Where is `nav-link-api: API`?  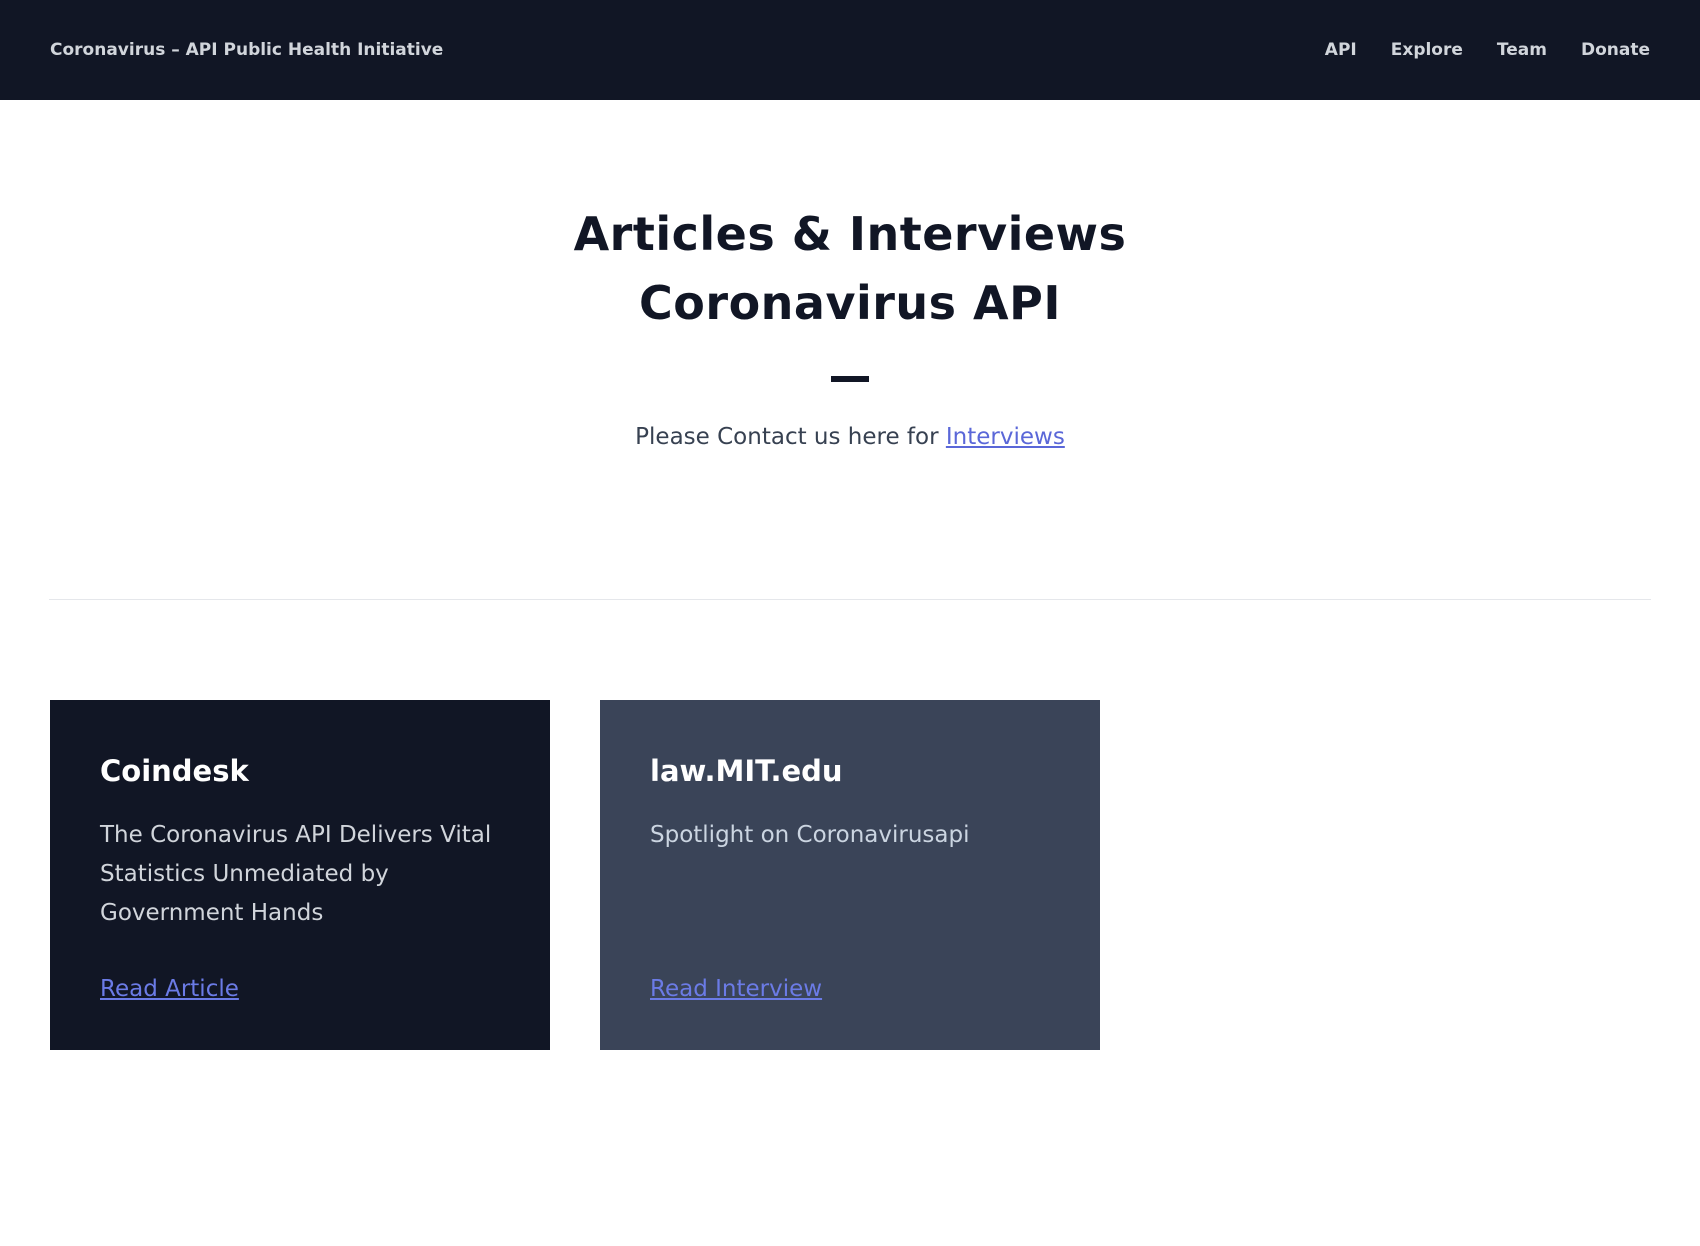 nav-link-api: API is located at coordinates (1341, 50).